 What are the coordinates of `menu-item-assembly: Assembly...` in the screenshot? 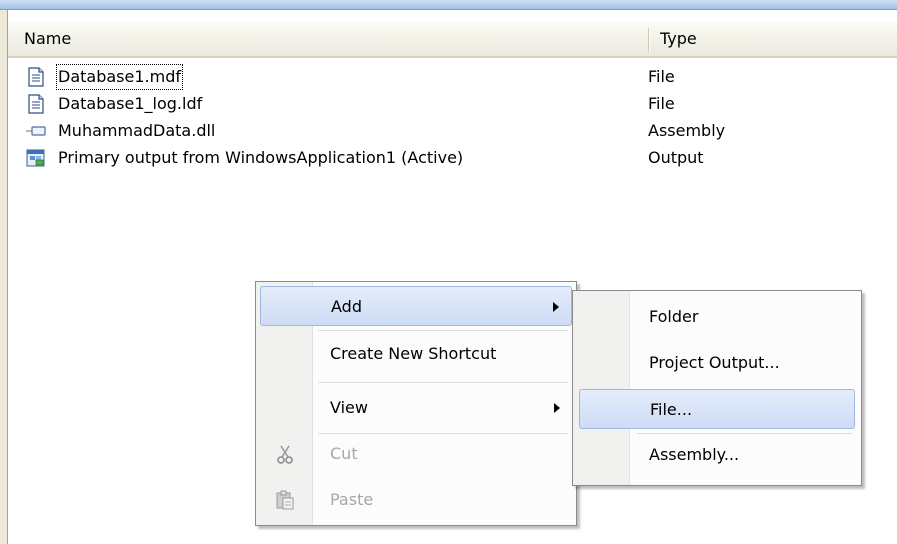 It's located at (717, 455).